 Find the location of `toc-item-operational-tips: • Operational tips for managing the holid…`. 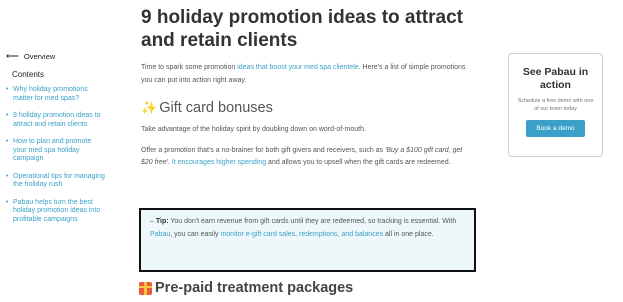

toc-item-operational-tips: • Operational tips for managing the holid… is located at coordinates (56, 181).